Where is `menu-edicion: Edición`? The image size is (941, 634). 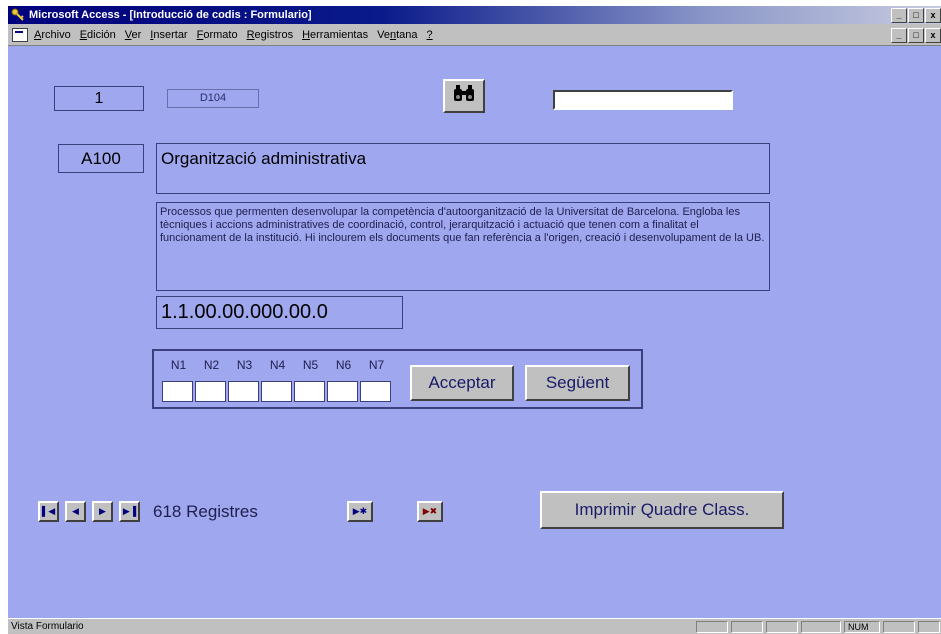
menu-edicion: Edición is located at coordinates (98, 35).